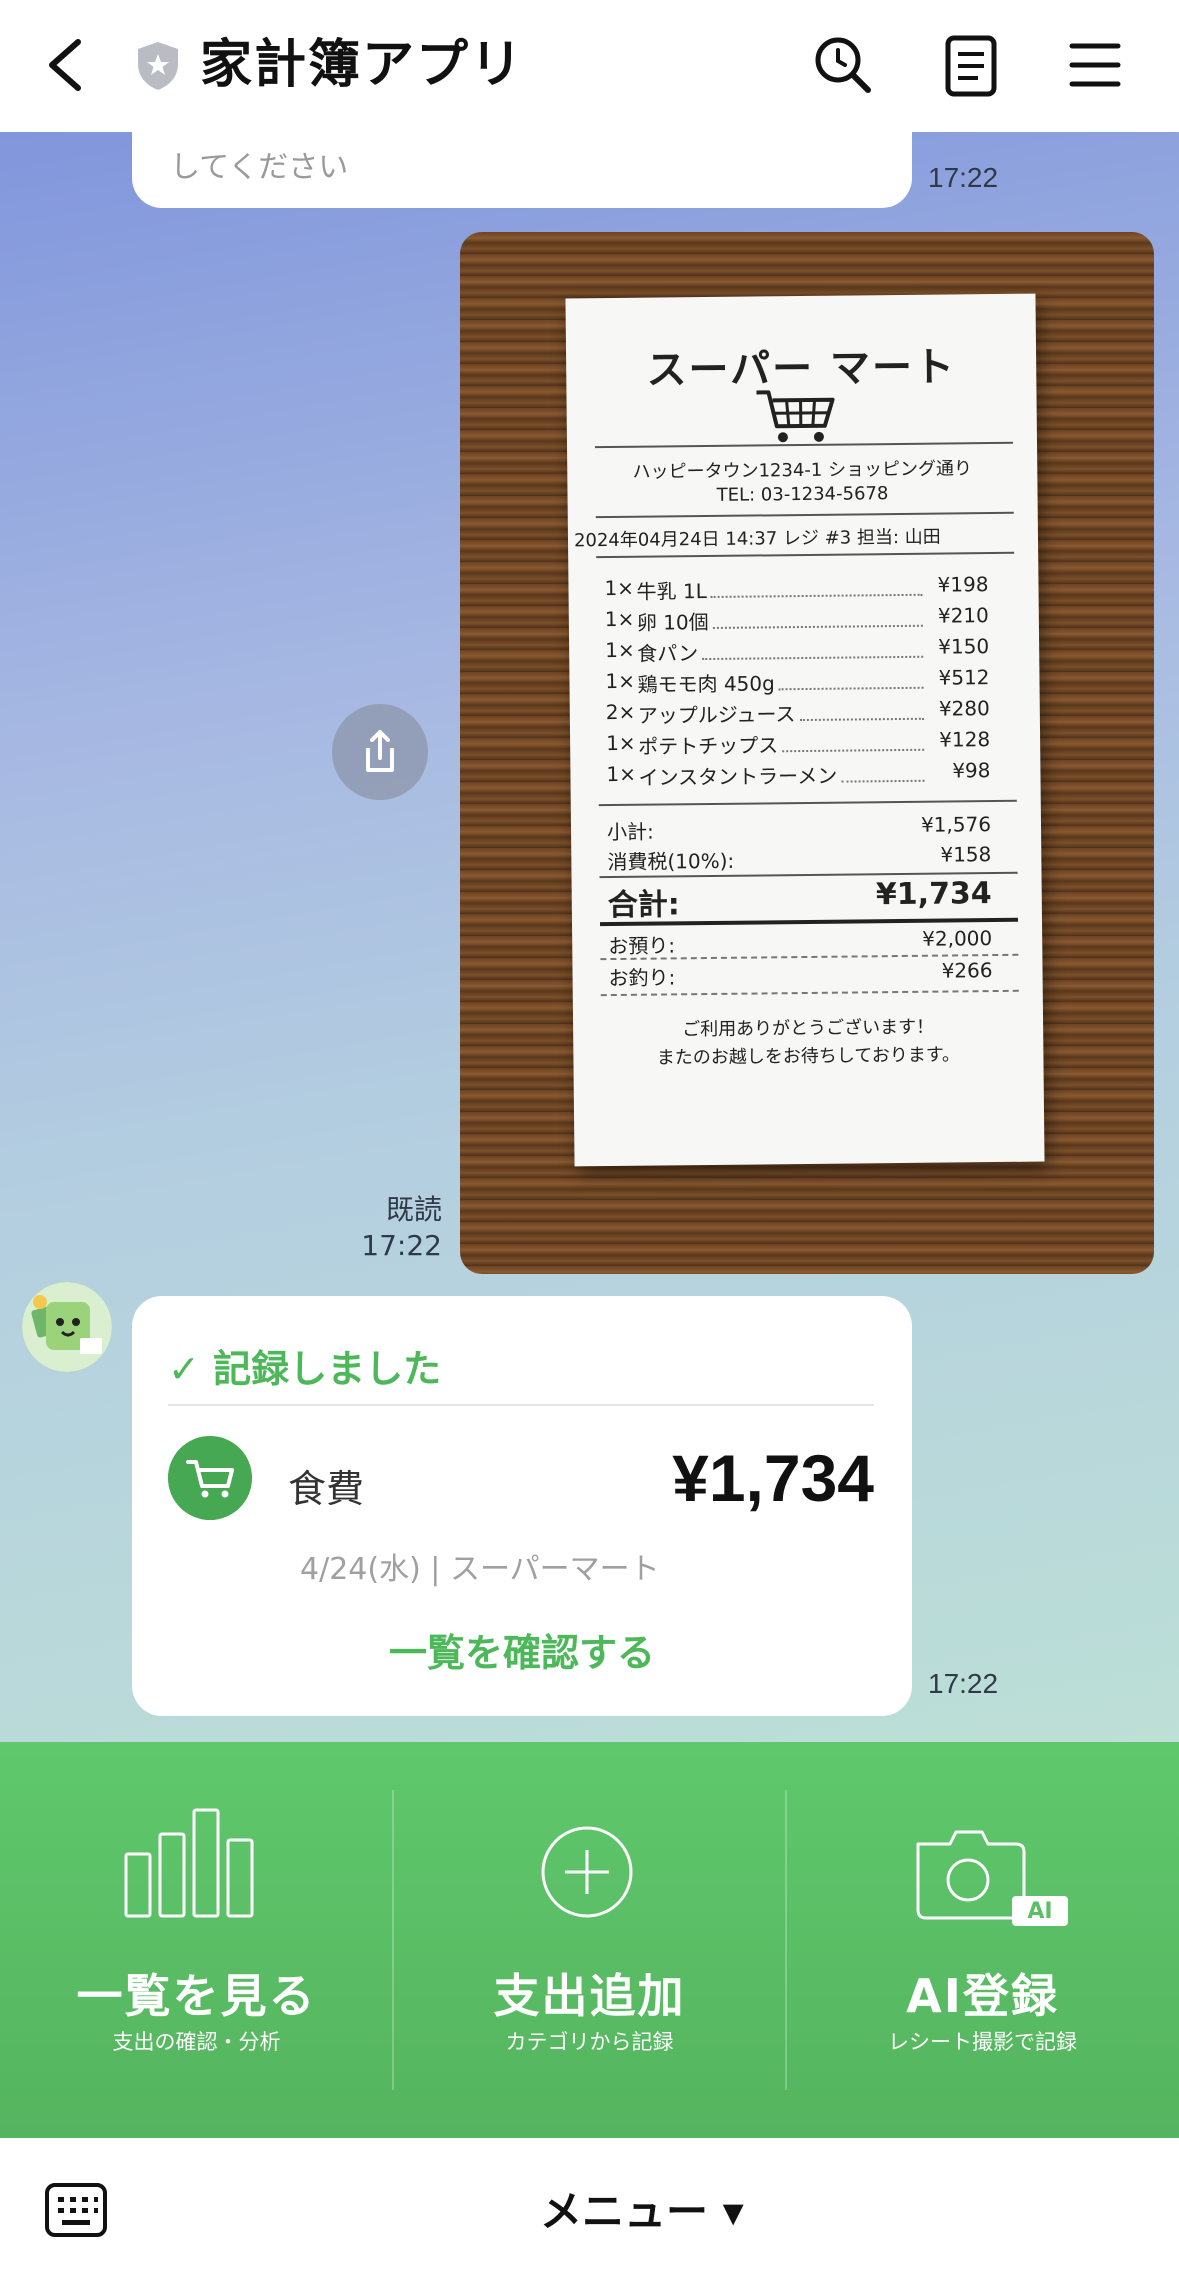 The height and width of the screenshot is (2275, 1179). I want to click on receipt-item: 1× ポテトチップス ¥128, so click(798, 743).